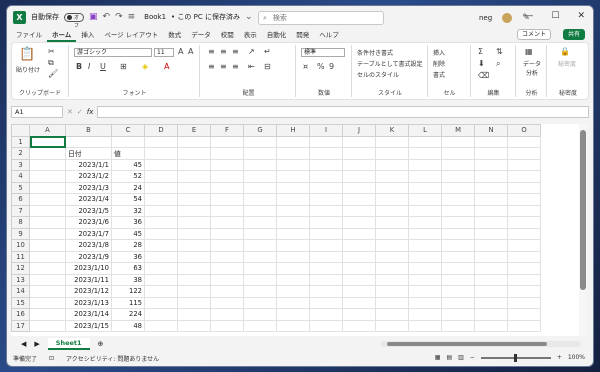 The image size is (600, 372). Describe the element at coordinates (23, 344) in the screenshot. I see `prev-sheet-icon: ◀` at that location.